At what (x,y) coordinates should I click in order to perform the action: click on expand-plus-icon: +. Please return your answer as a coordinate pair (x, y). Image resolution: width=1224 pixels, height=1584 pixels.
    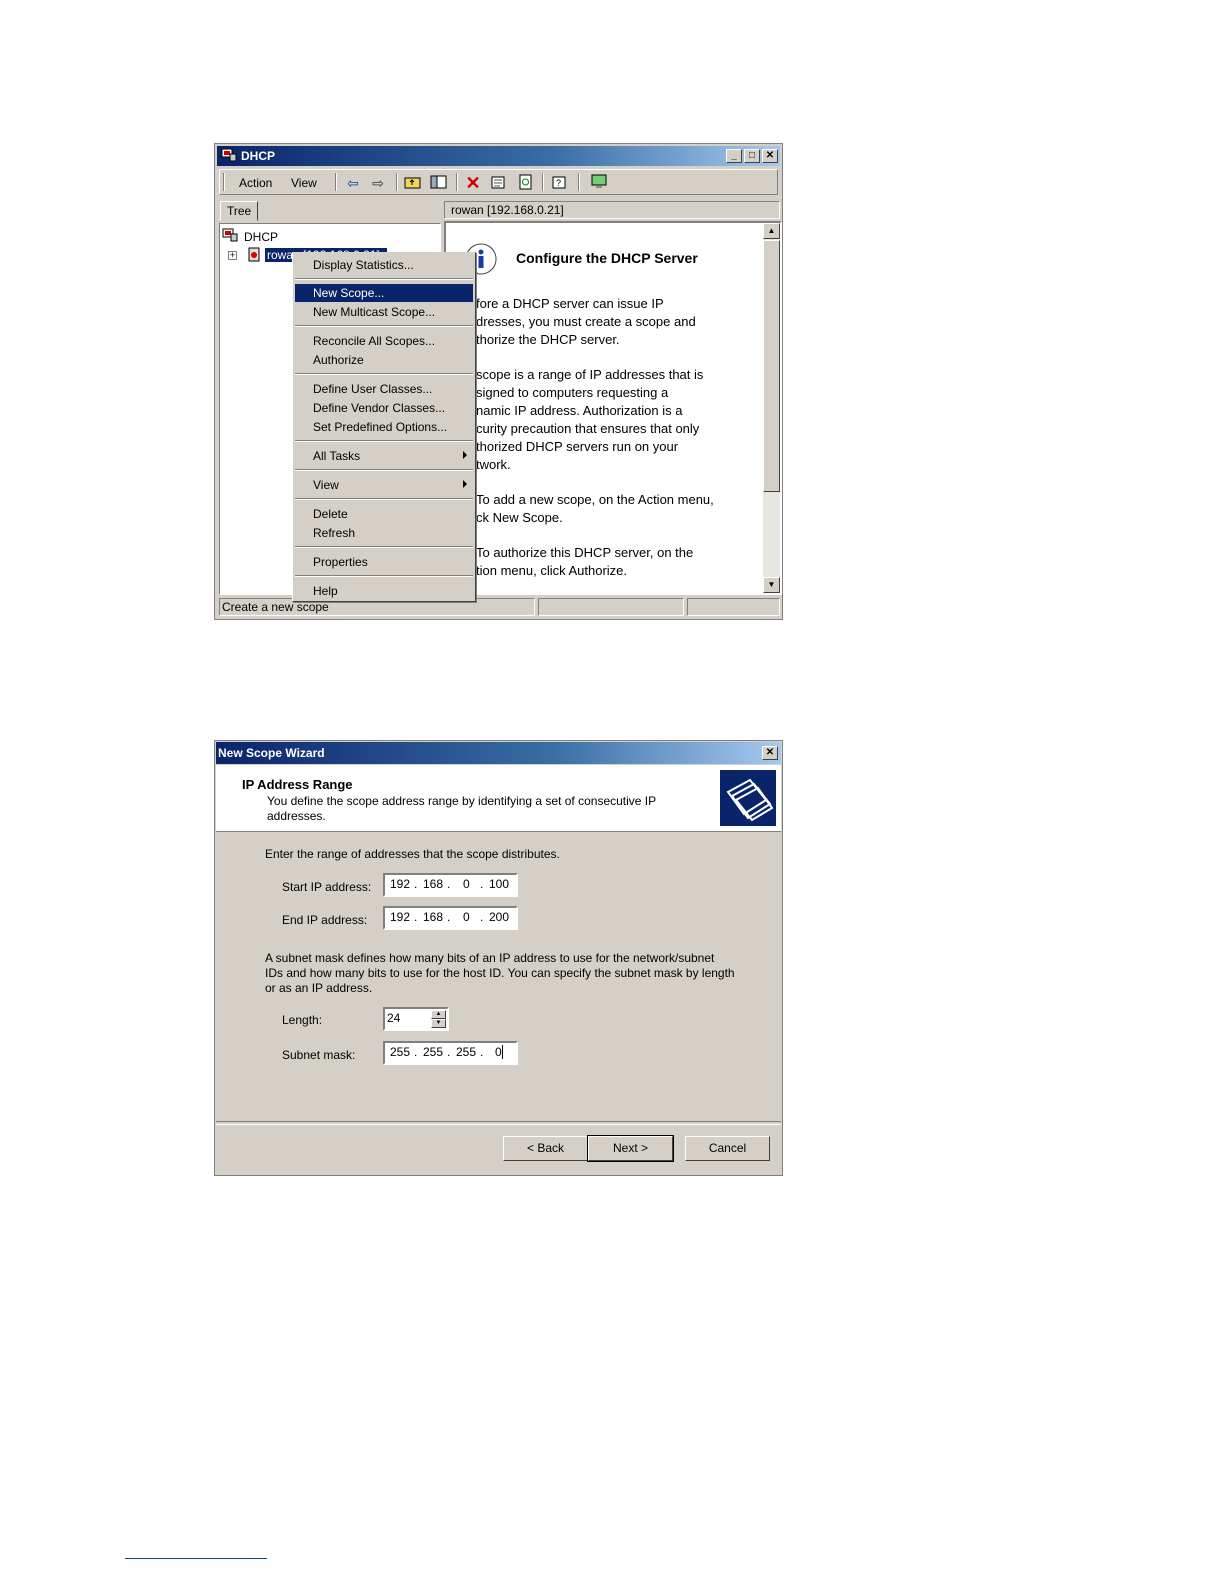
    Looking at the image, I should click on (232, 255).